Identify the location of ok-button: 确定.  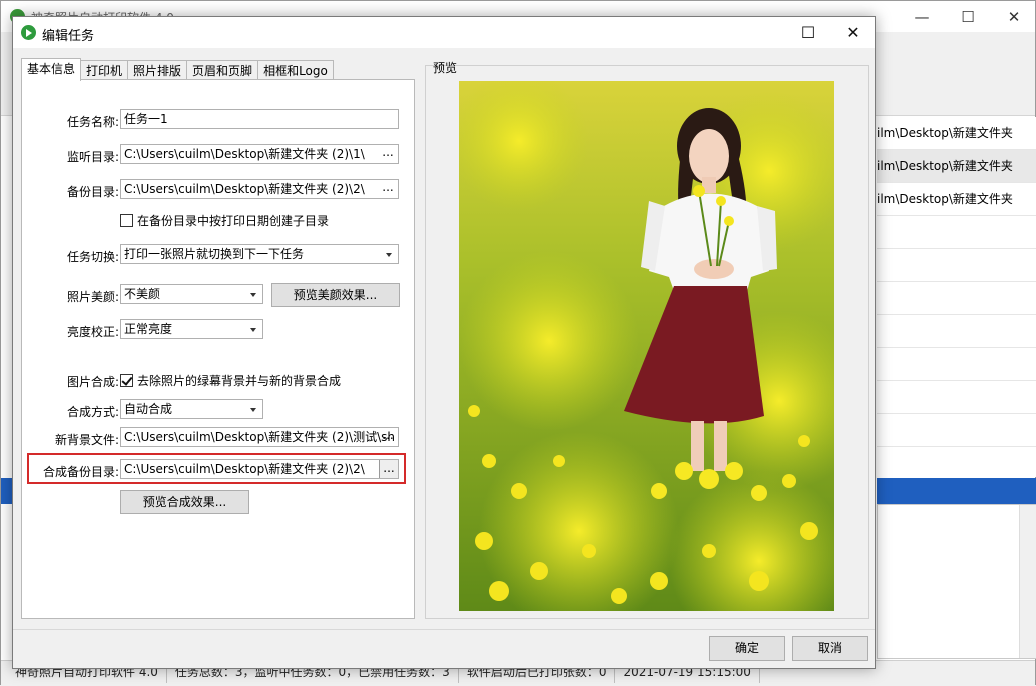
(747, 648).